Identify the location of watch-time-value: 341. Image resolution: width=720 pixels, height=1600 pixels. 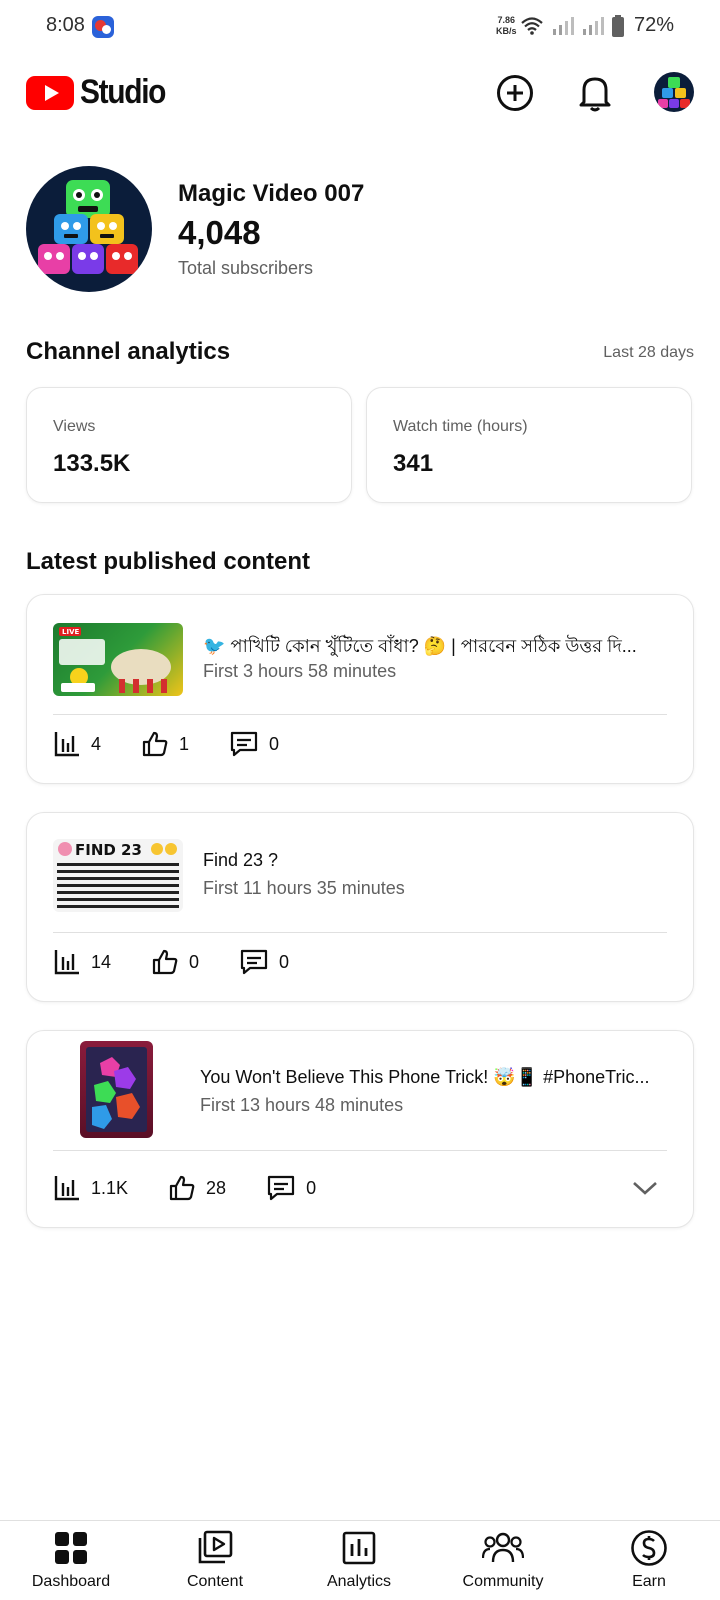
(413, 463).